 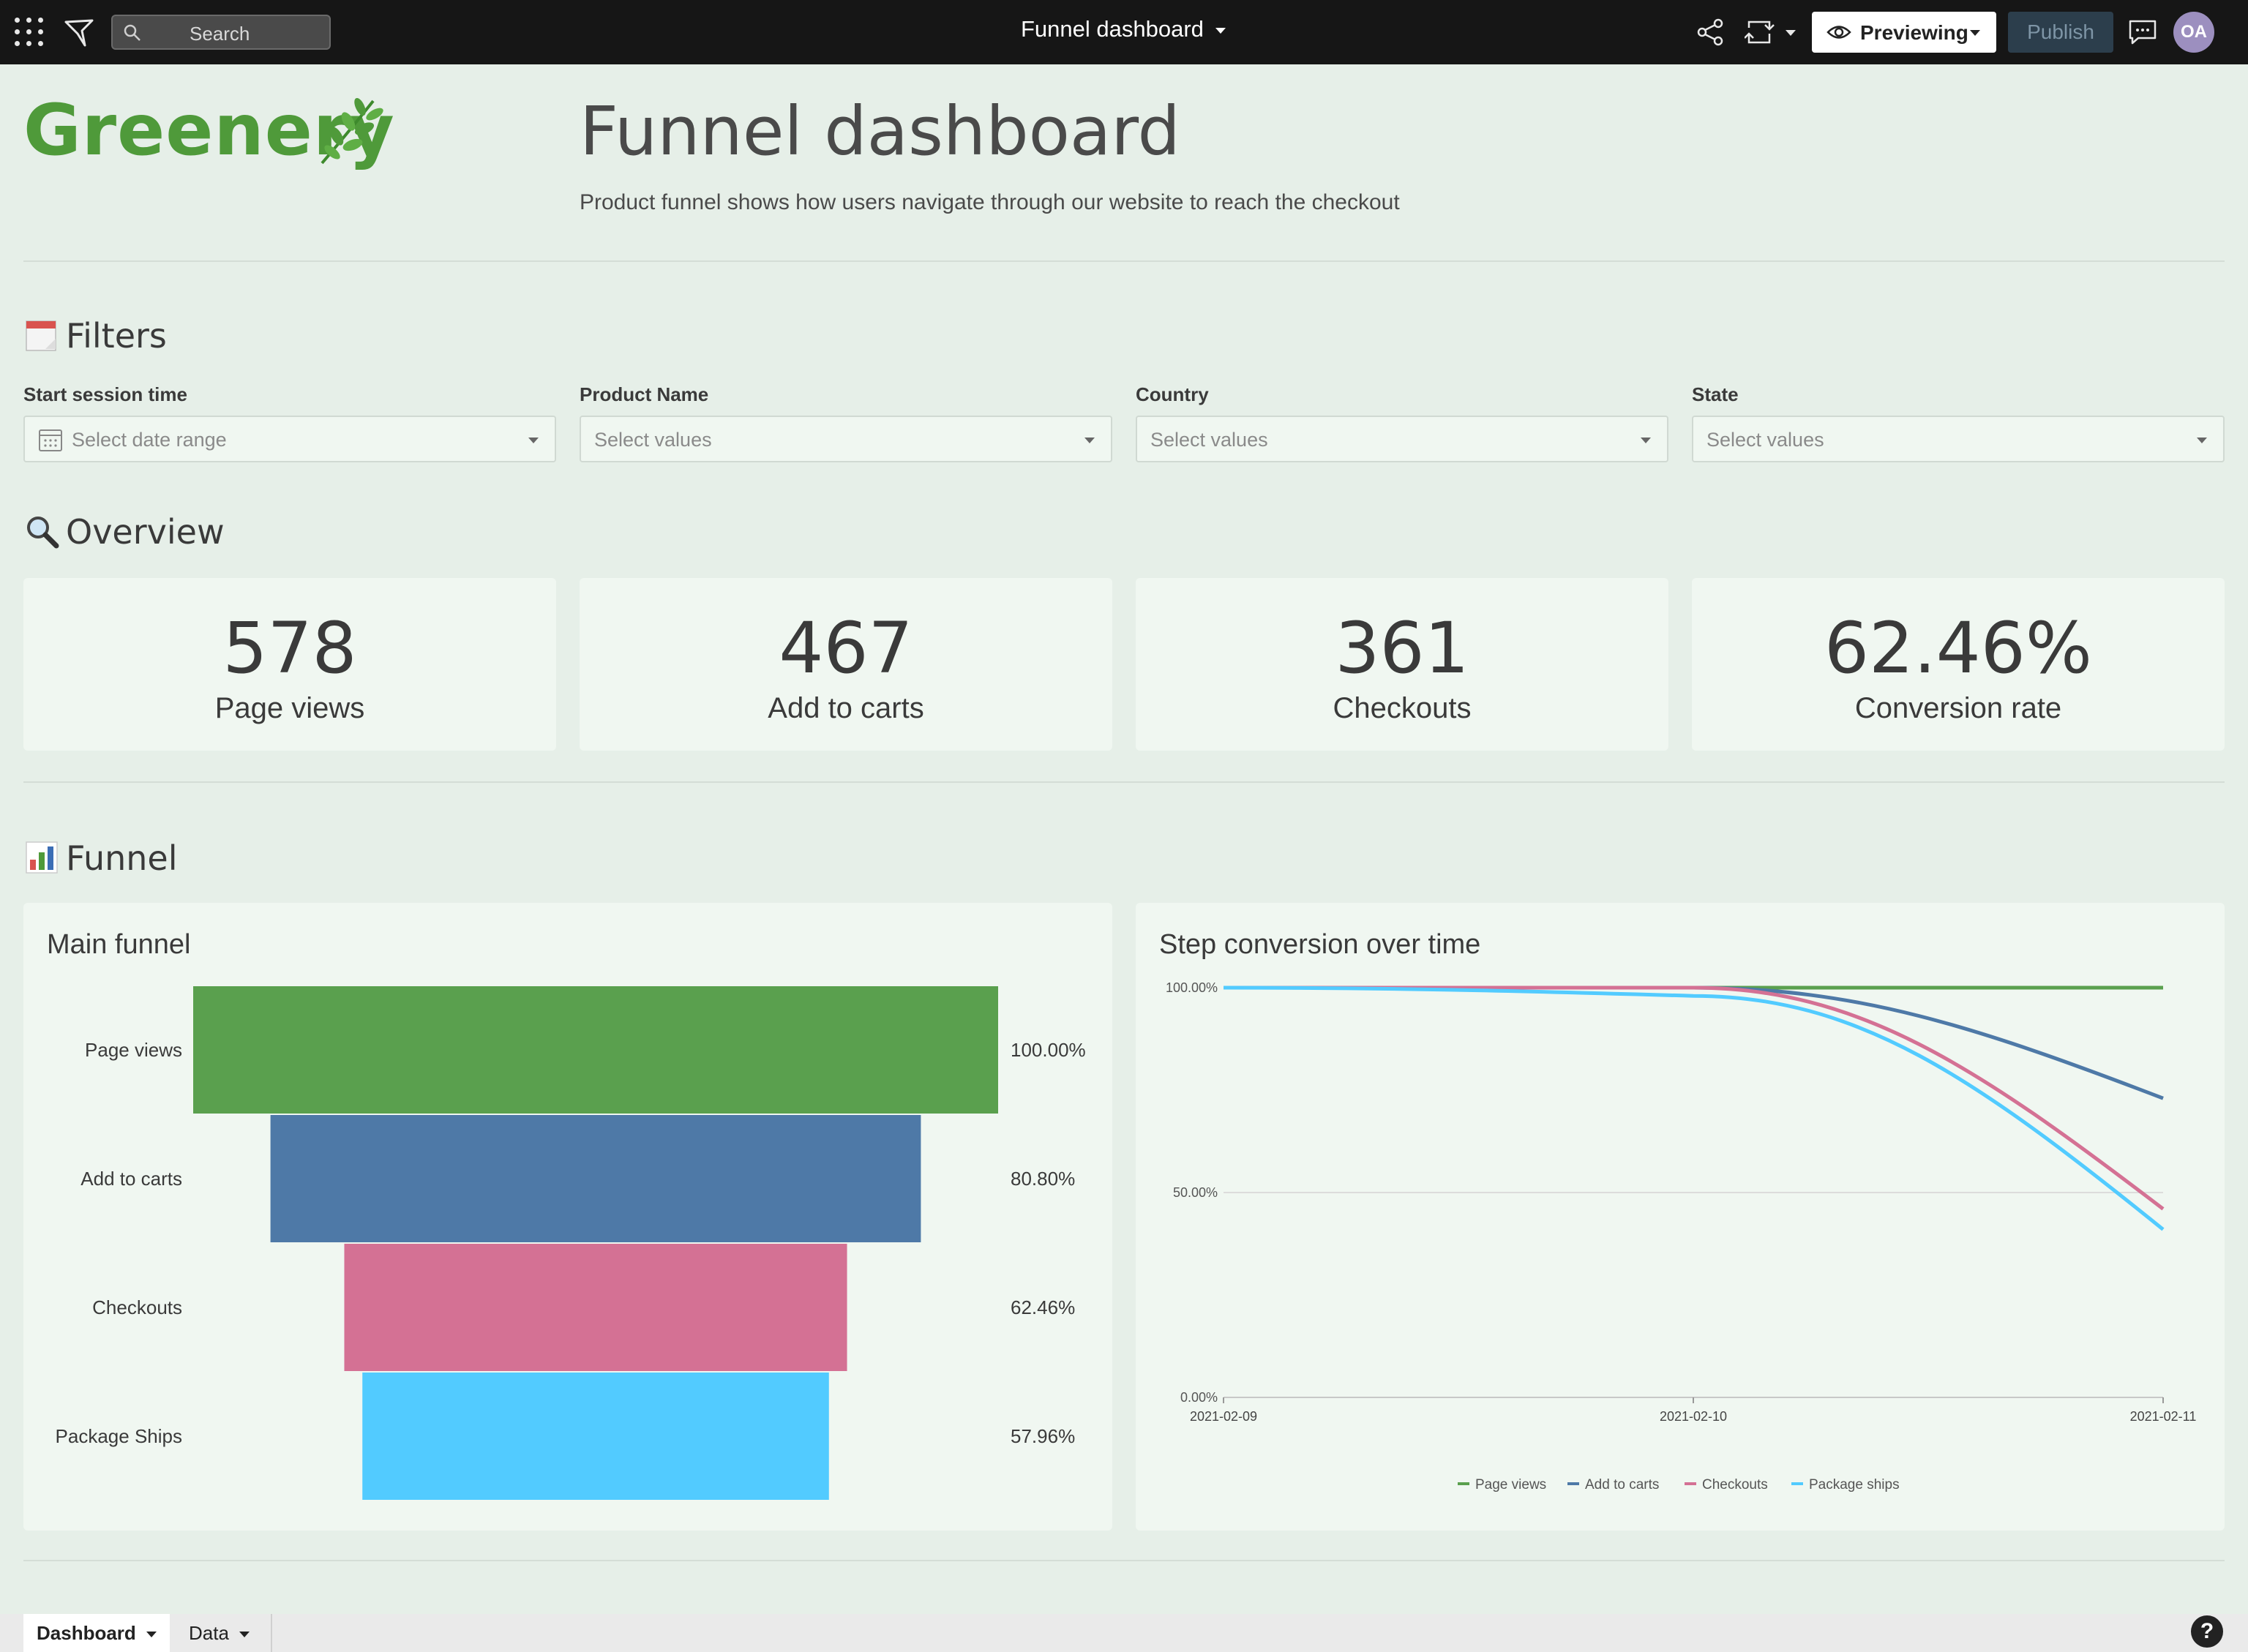 What do you see at coordinates (289, 708) in the screenshot?
I see `kpi-caption: Page views` at bounding box center [289, 708].